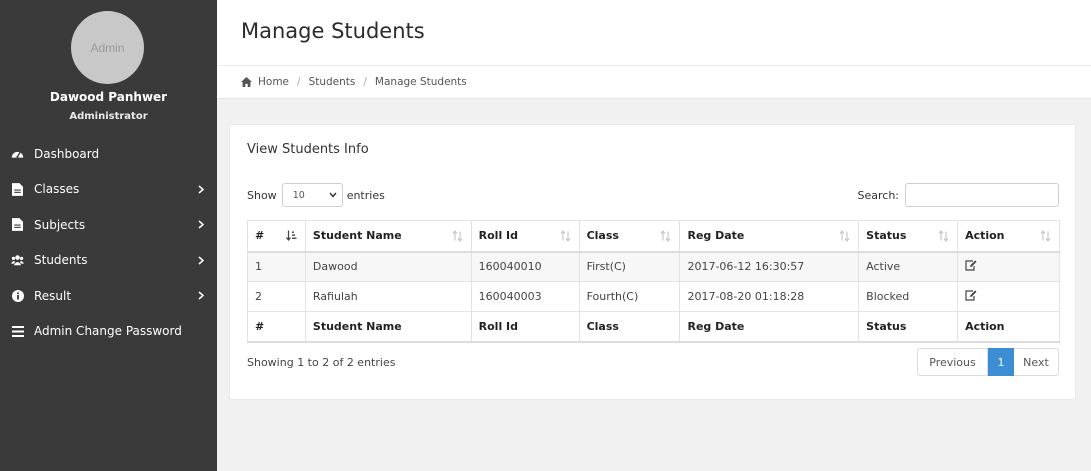  Describe the element at coordinates (769, 327) in the screenshot. I see `footer-header-reg-date: Reg Date` at that location.